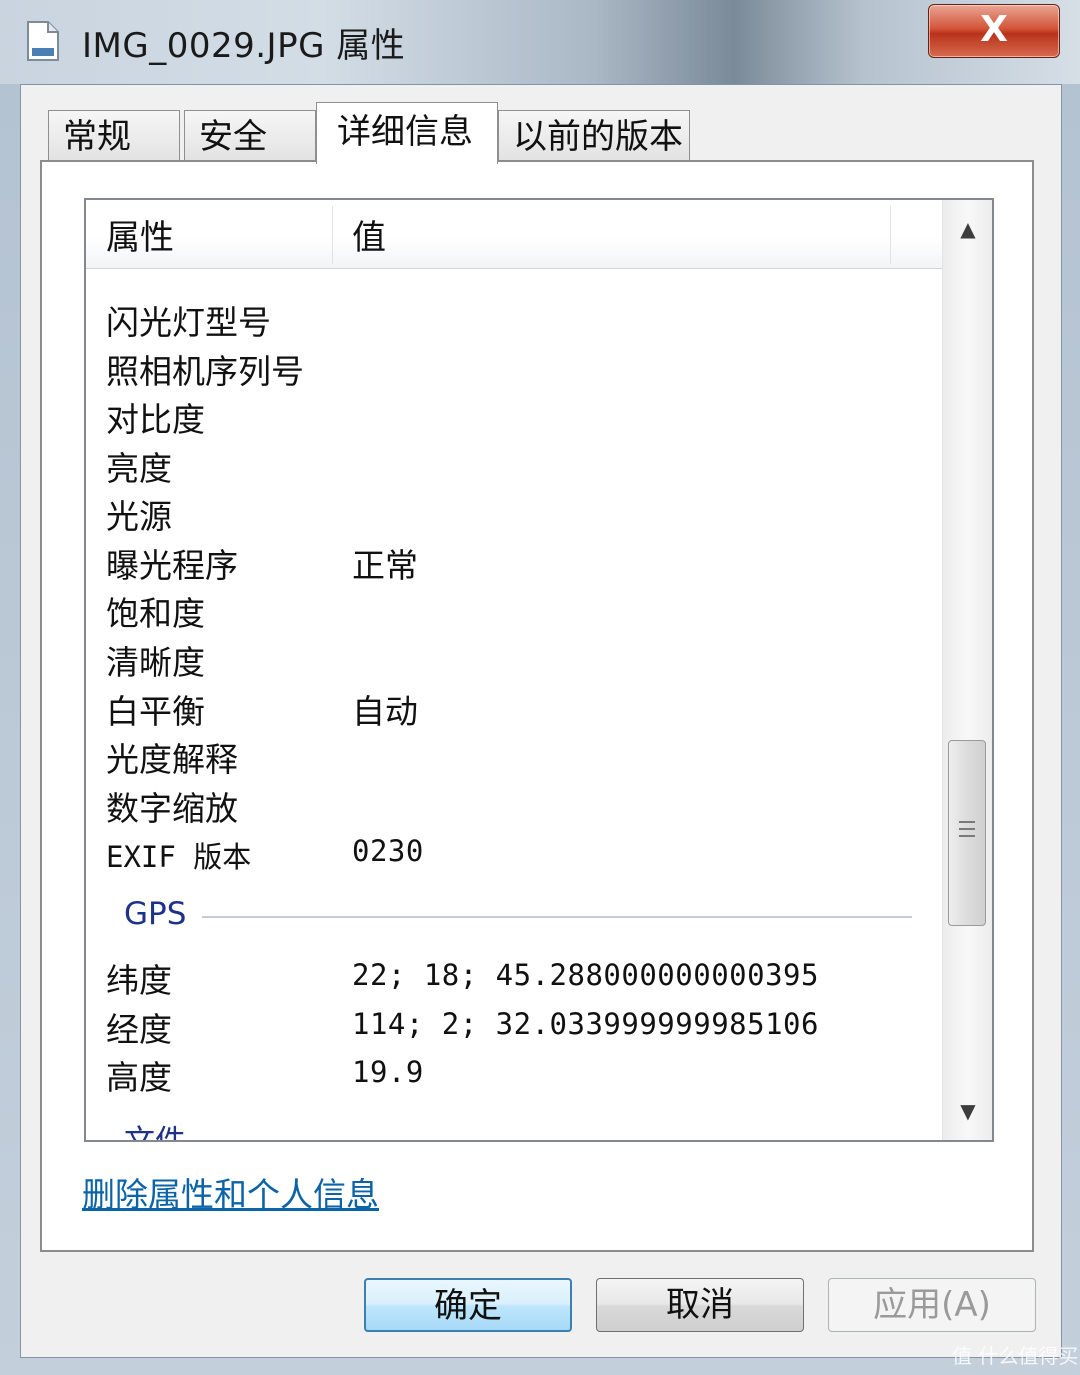 The width and height of the screenshot is (1080, 1375). What do you see at coordinates (557, 917) in the screenshot?
I see `group-divider` at bounding box center [557, 917].